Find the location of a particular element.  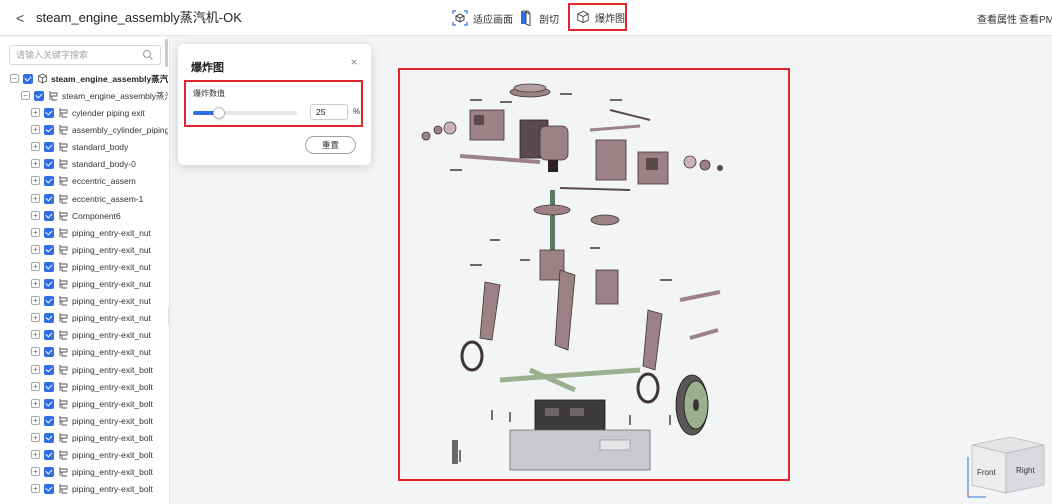

view-properties-link: 查看属性 is located at coordinates (997, 18).